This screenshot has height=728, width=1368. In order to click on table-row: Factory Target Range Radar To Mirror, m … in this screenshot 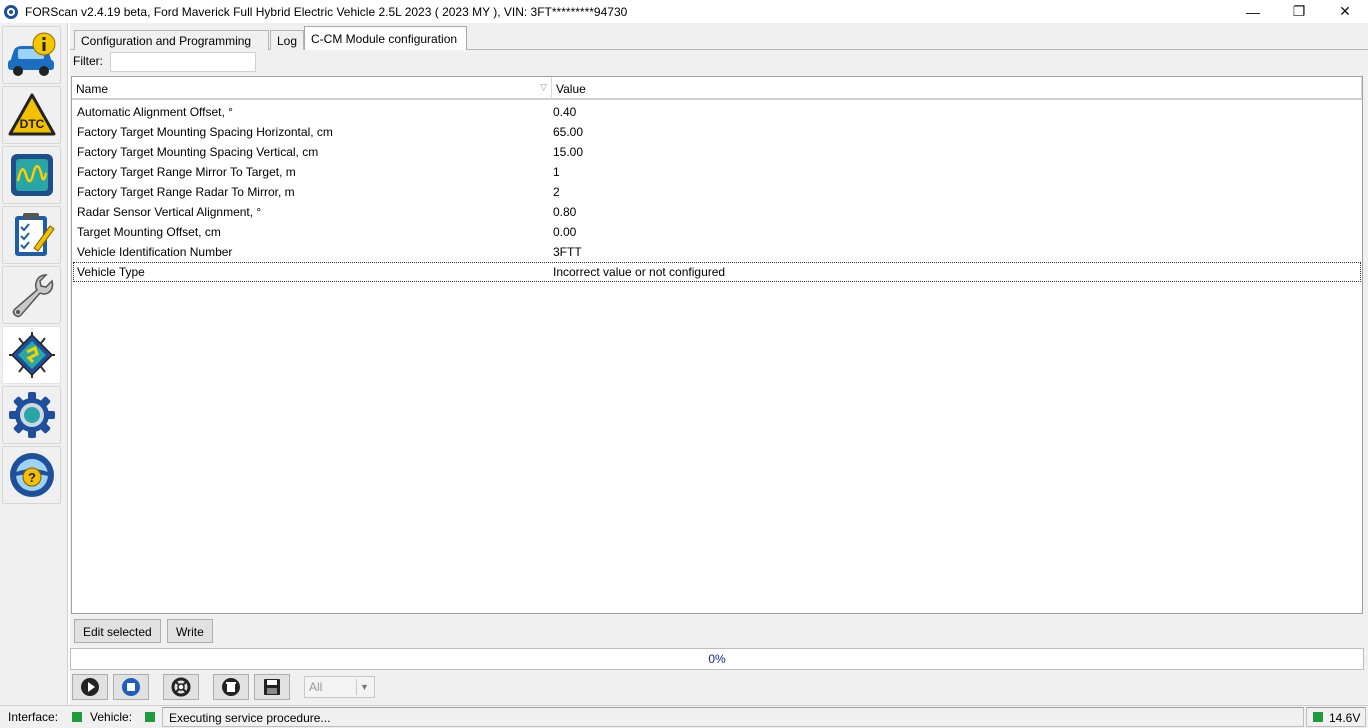, I will do `click(717, 192)`.